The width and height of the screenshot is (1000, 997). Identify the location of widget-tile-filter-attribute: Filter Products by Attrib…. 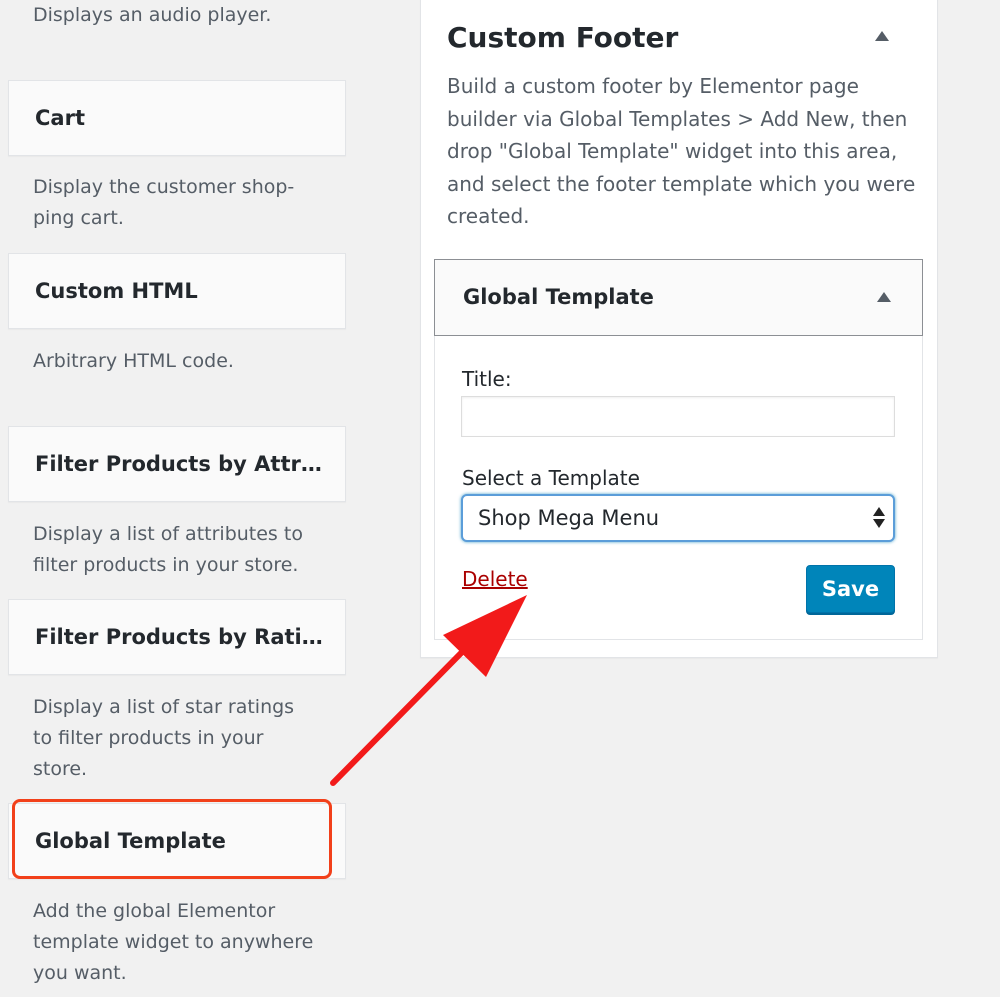
(177, 464).